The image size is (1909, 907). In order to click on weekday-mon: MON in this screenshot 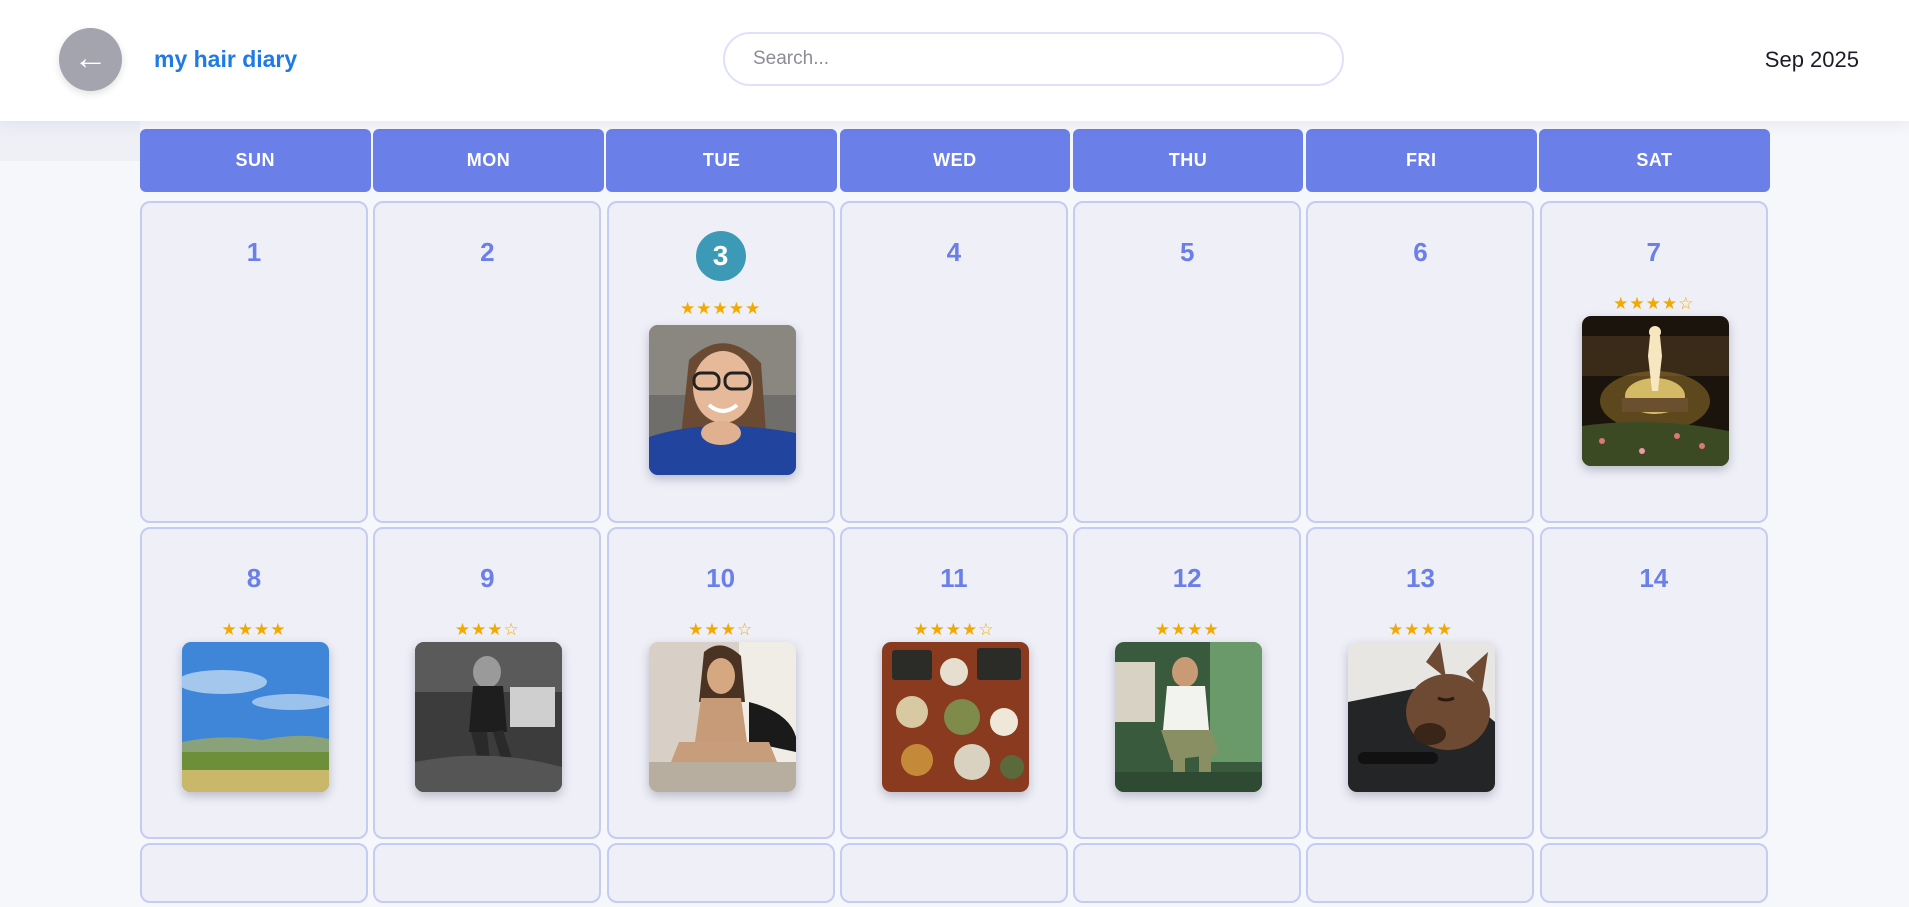, I will do `click(488, 160)`.